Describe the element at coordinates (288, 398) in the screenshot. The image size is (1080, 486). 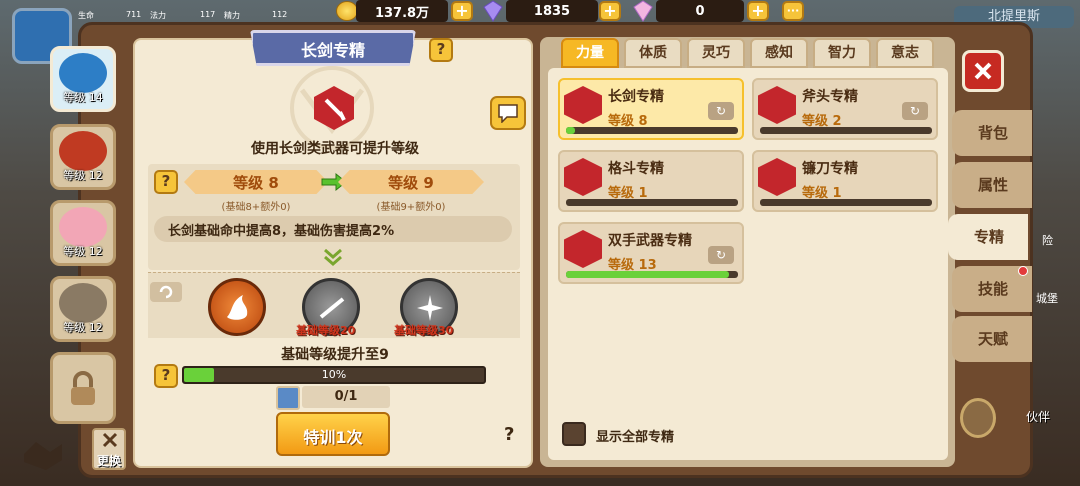
I see `training-item-icon` at that location.